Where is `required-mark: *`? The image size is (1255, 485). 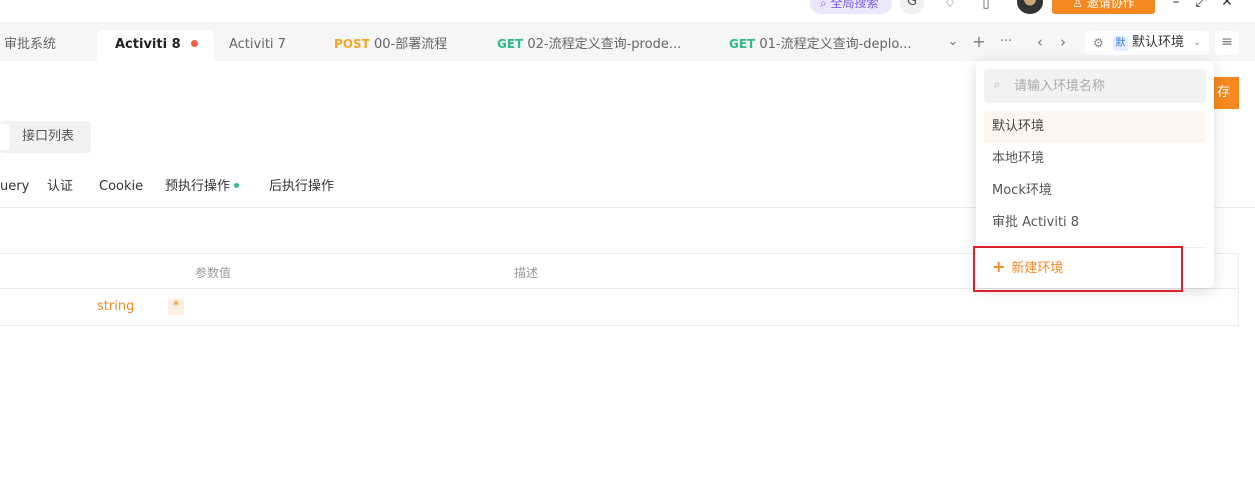
required-mark: * is located at coordinates (176, 306).